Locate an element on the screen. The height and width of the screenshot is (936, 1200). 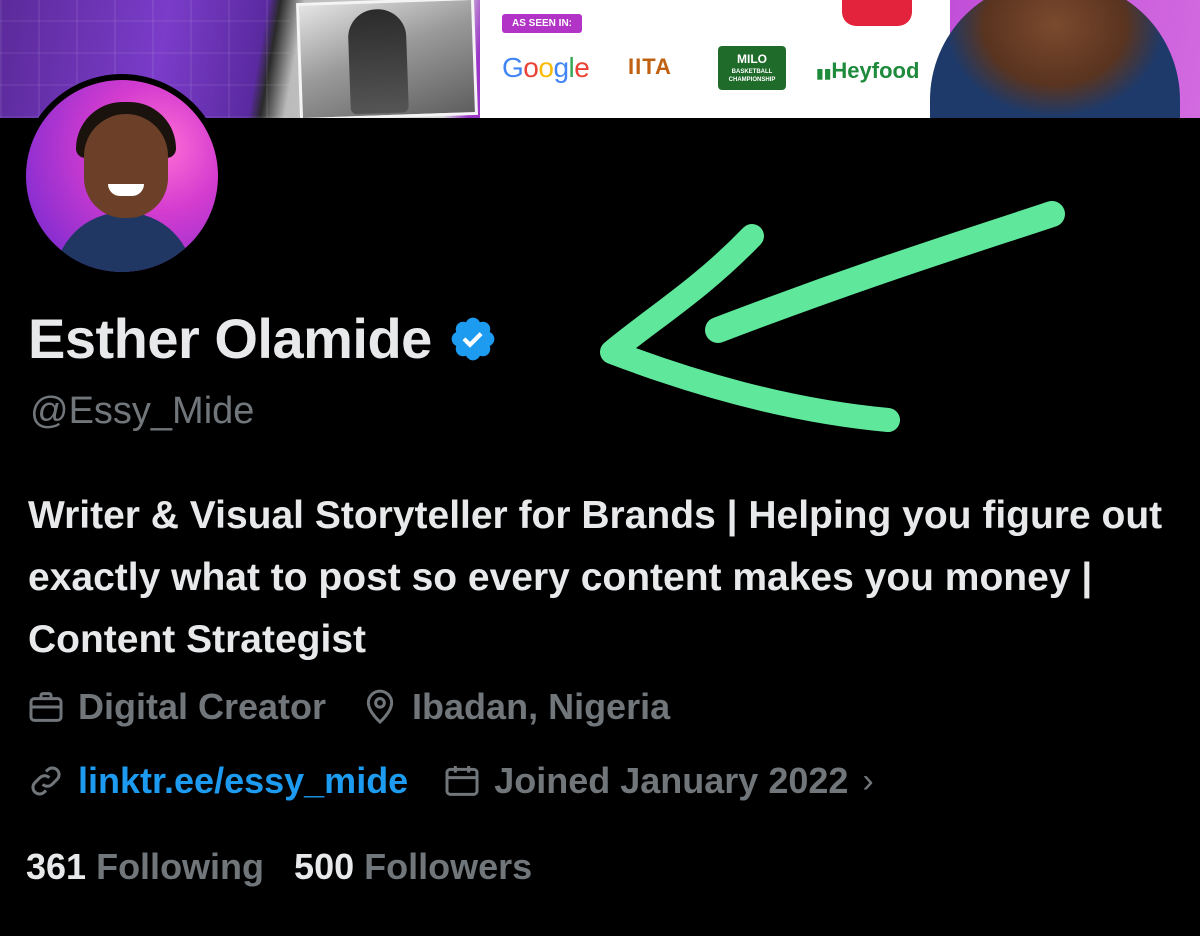
website-item: linktr.ee/essy_mide is located at coordinates (217, 781).